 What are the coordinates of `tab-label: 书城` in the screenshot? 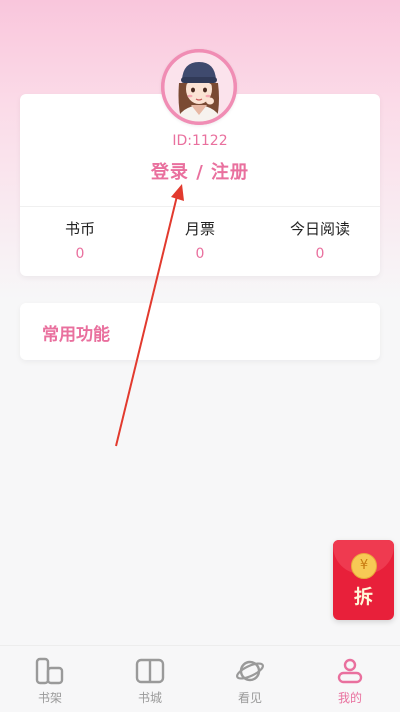 It's located at (149, 698).